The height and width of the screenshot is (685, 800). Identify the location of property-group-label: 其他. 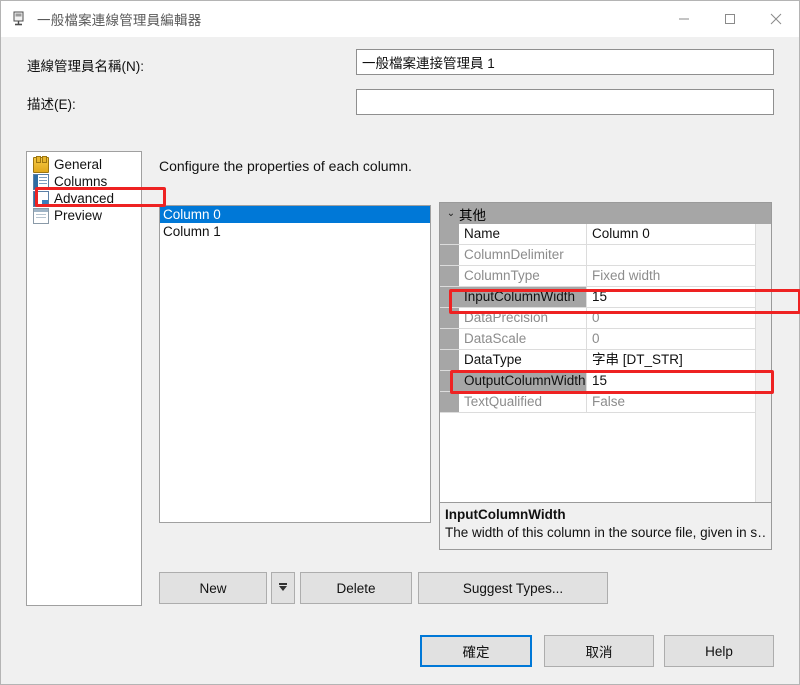
(472, 215).